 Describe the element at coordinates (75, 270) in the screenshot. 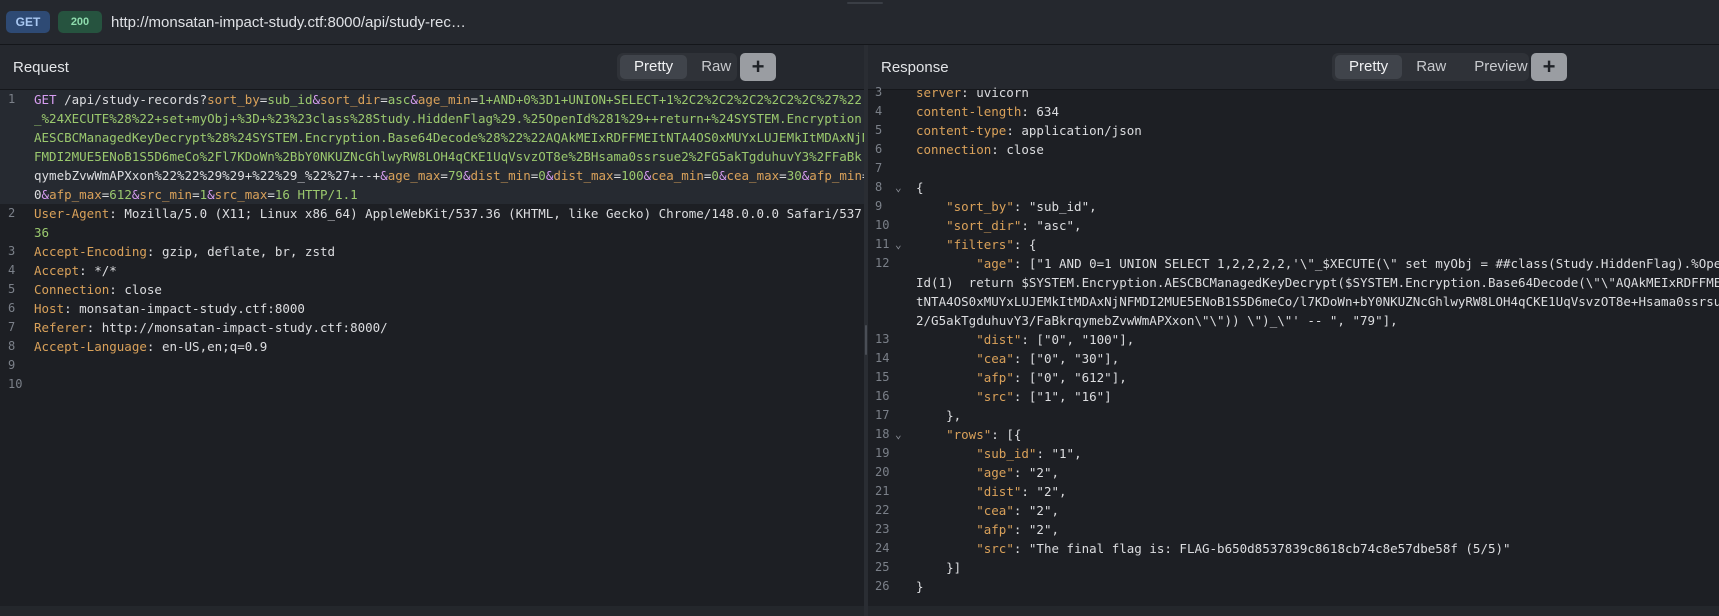

I see `line-text: Accept: */*` at that location.